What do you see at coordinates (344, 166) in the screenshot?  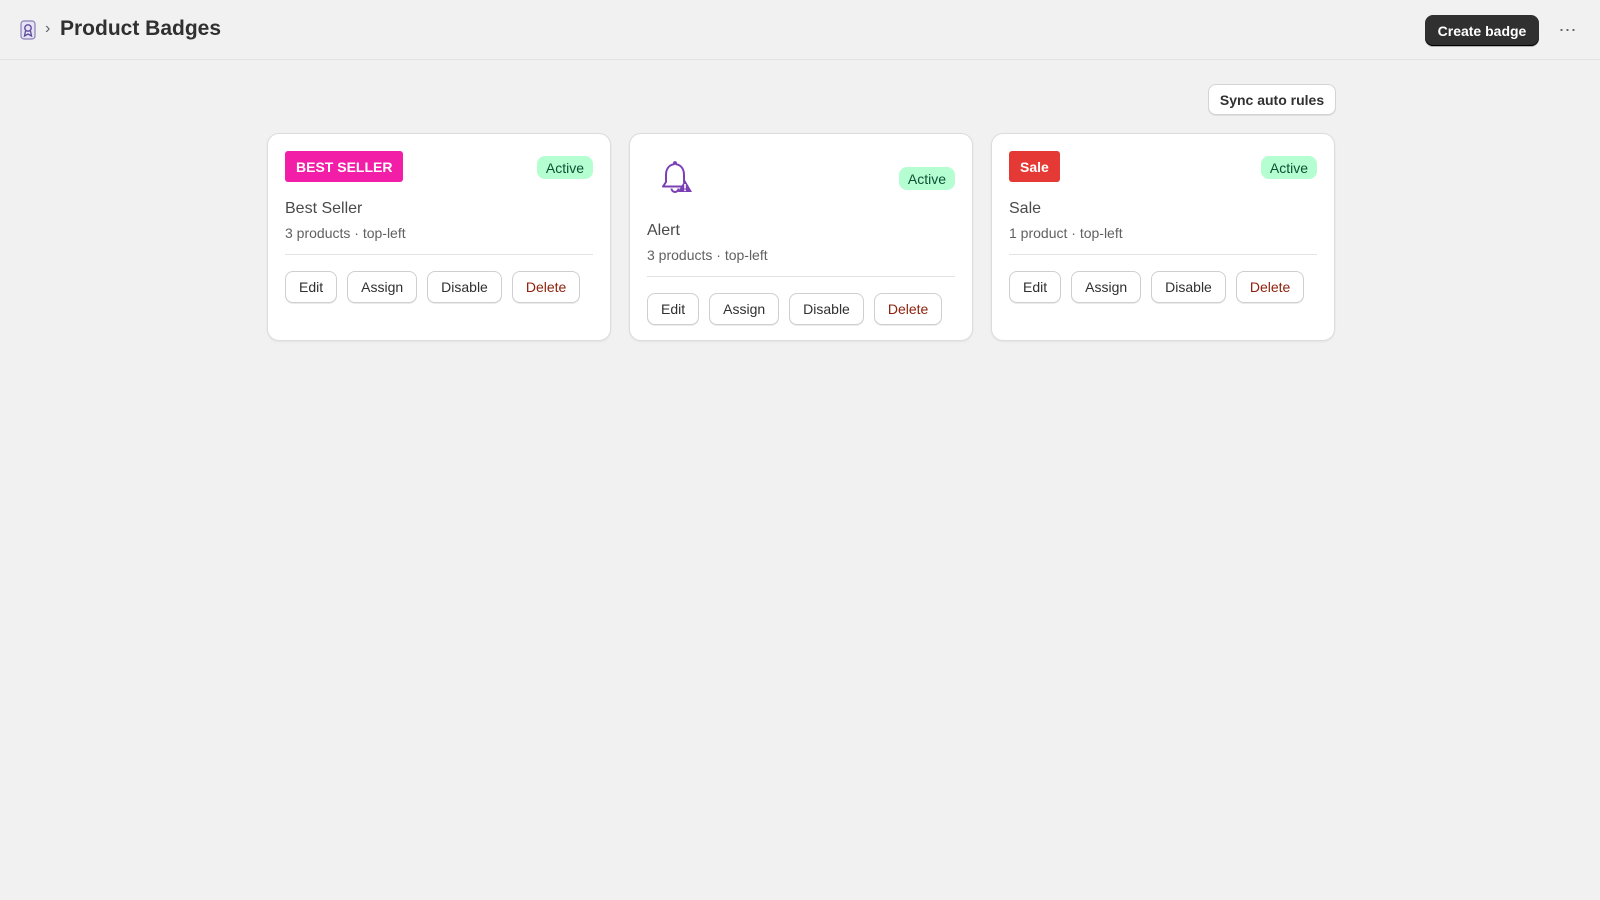 I see `badge-preview: BEST SELLER` at bounding box center [344, 166].